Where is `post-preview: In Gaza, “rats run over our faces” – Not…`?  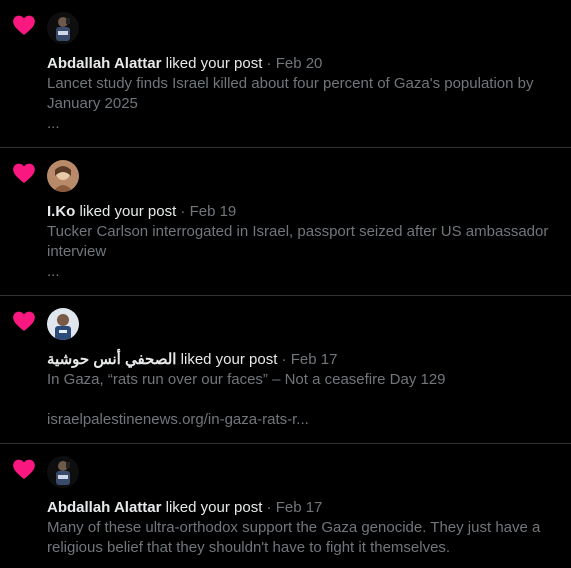
post-preview: In Gaza, “rats run over our faces” – Not… is located at coordinates (307, 400).